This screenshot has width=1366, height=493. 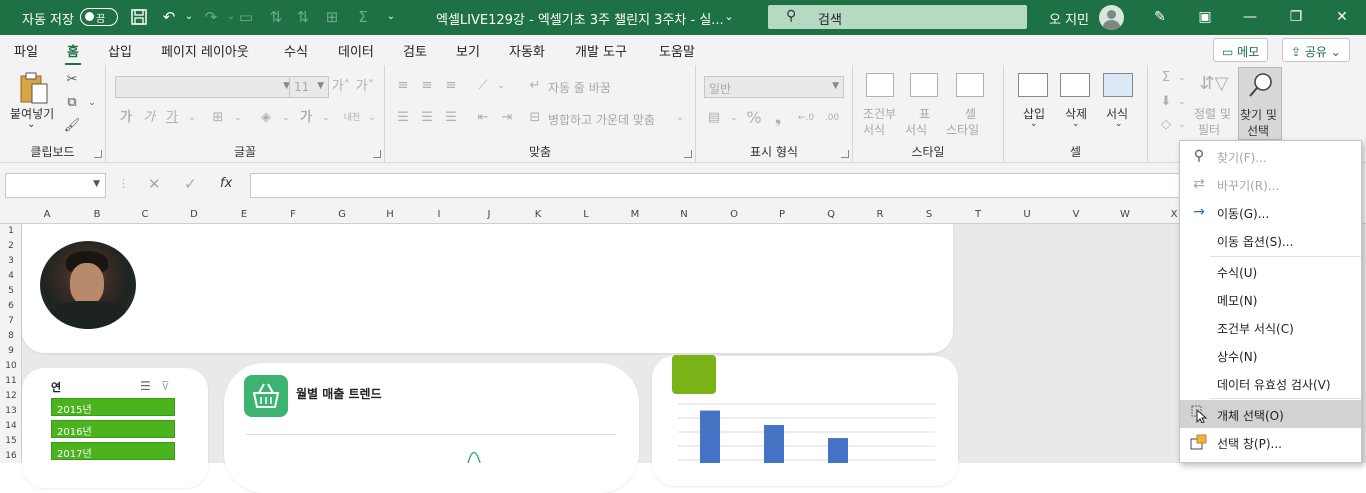 What do you see at coordinates (1250, 17) in the screenshot?
I see `minimize-icon: —` at bounding box center [1250, 17].